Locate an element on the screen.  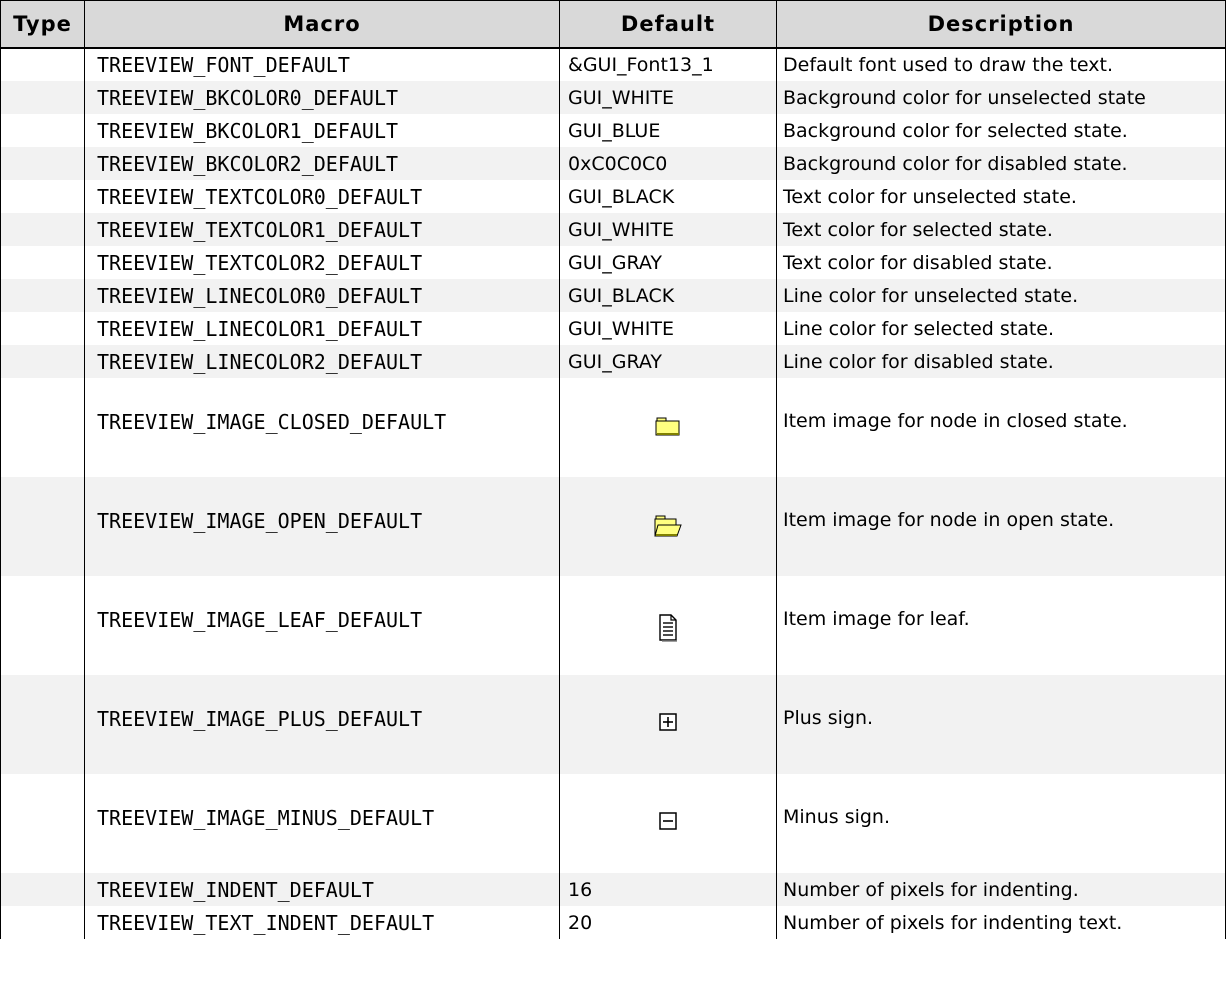
default-cell: &GUI_Font13_1 is located at coordinates (668, 64).